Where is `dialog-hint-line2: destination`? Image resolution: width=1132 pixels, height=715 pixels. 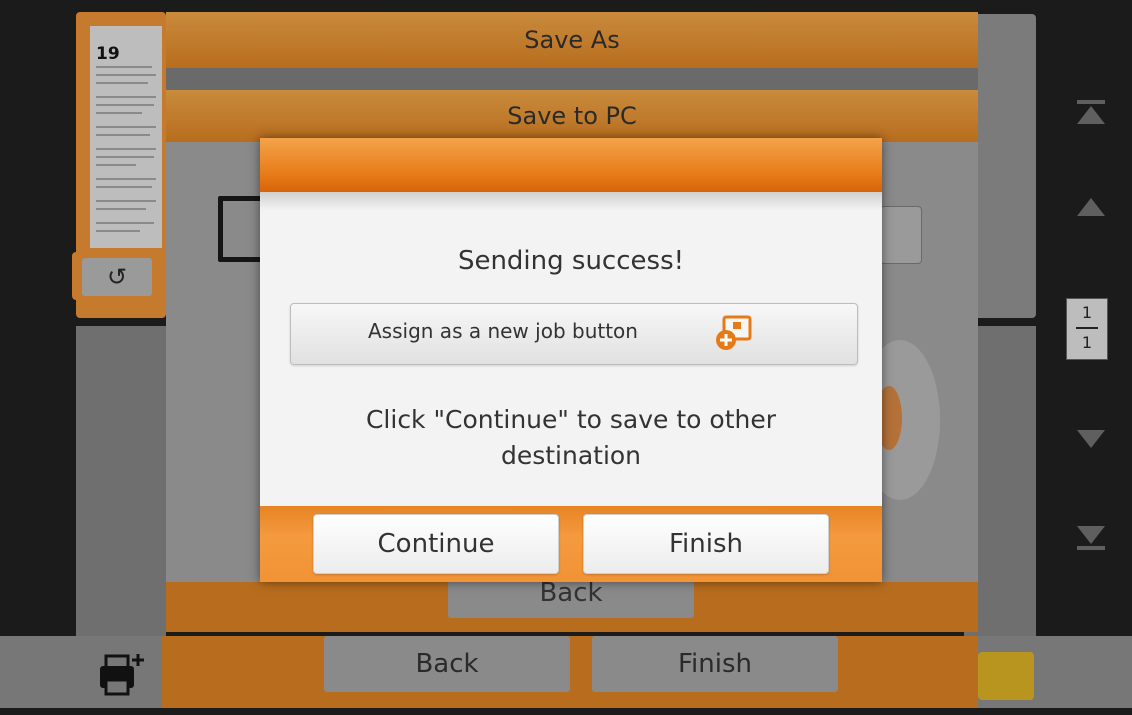 dialog-hint-line2: destination is located at coordinates (571, 455).